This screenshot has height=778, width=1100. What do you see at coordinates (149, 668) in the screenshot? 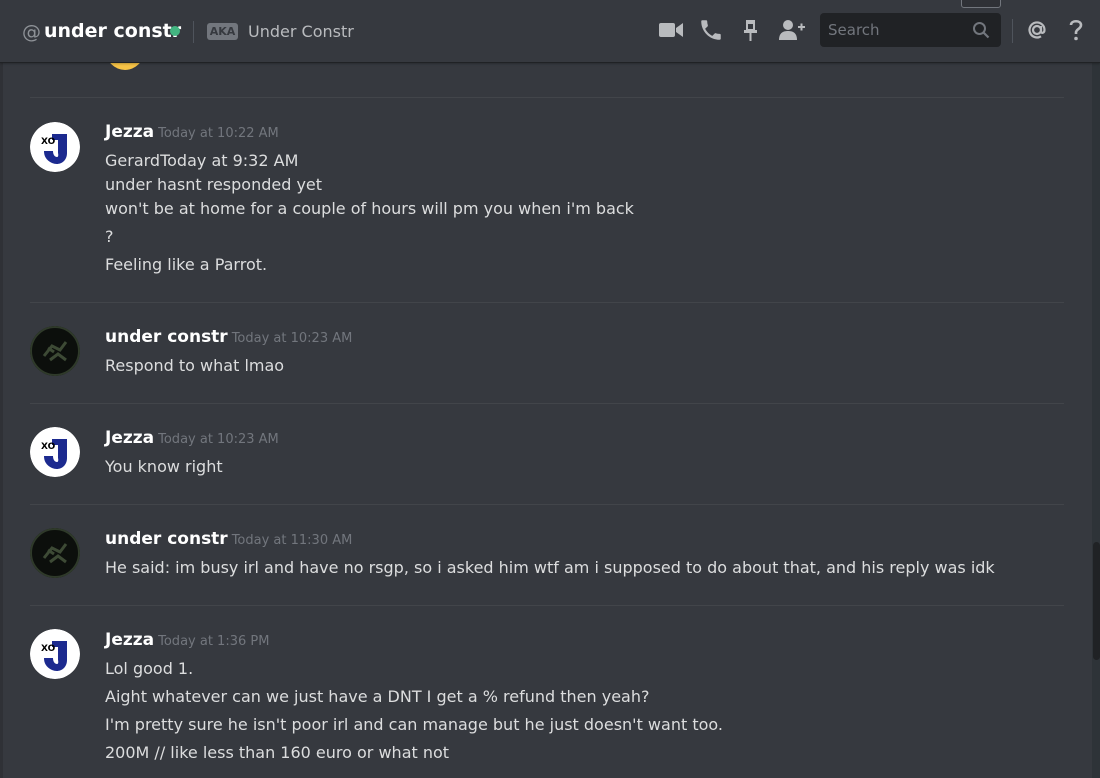
I see `message-line: Lol good 1.` at bounding box center [149, 668].